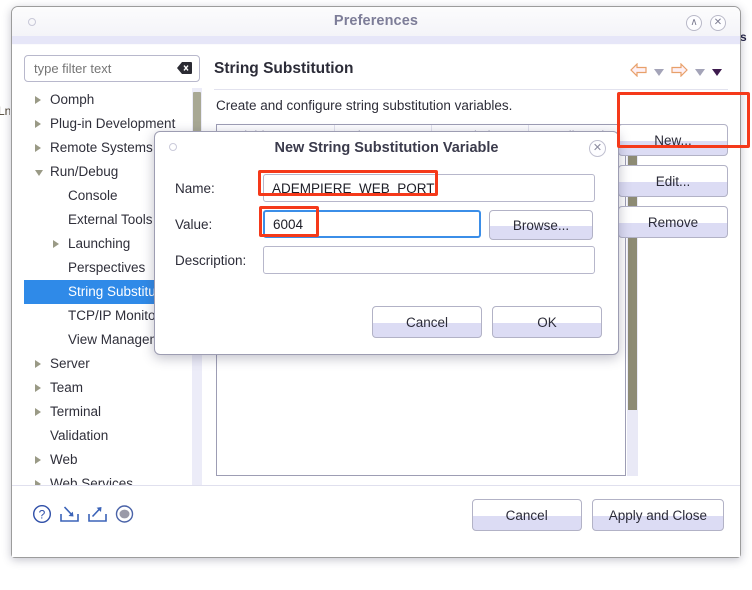 The height and width of the screenshot is (590, 752). What do you see at coordinates (5, 111) in the screenshot?
I see `background-left-text: Ln 20 : Co Properties` at bounding box center [5, 111].